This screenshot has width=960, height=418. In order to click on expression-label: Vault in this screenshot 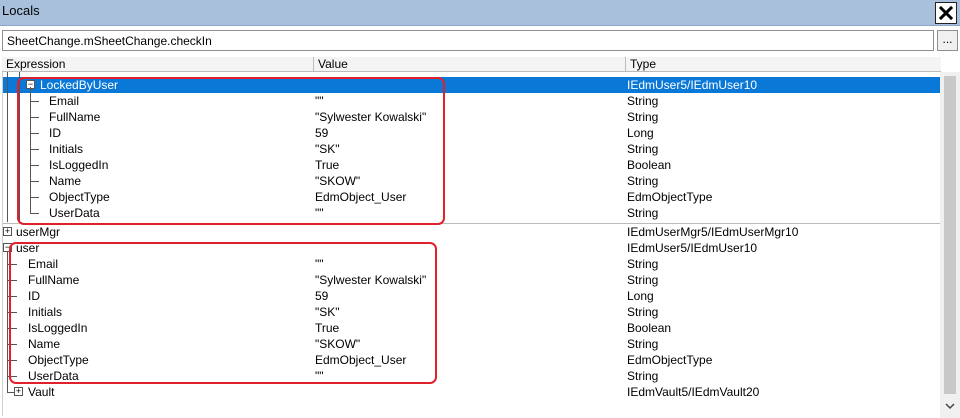, I will do `click(41, 392)`.